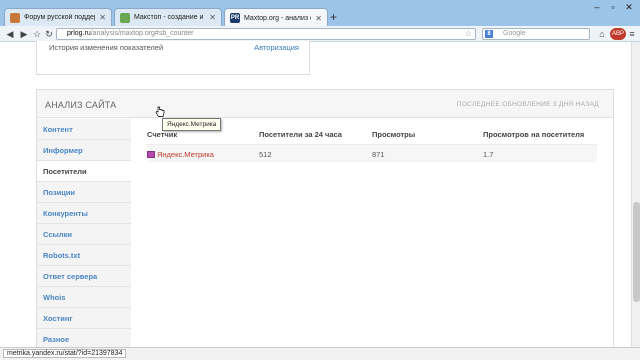  Describe the element at coordinates (629, 7) in the screenshot. I see `window-close-icon: ✕` at that location.